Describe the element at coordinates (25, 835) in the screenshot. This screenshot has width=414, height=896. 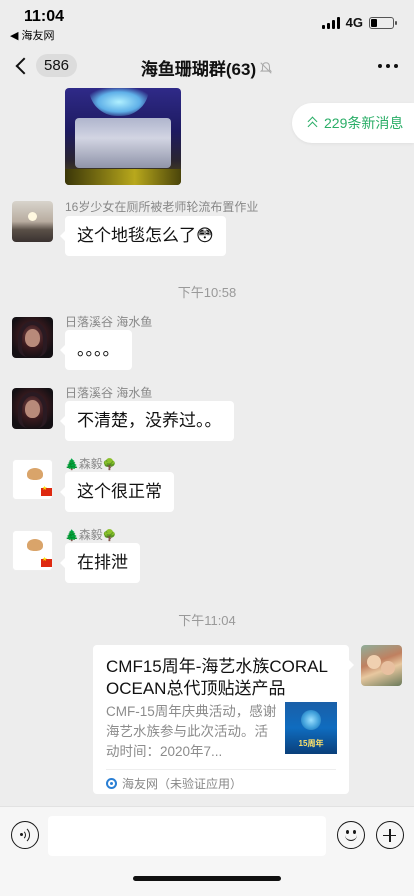
I see `voice-icon` at that location.